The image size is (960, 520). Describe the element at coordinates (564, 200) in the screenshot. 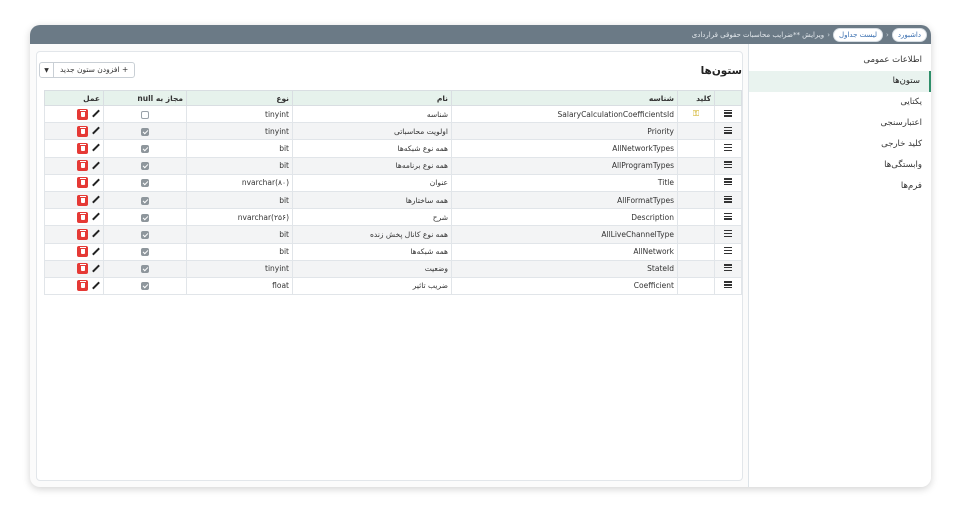

I see `identifier-cell: AllFormatTypes` at that location.